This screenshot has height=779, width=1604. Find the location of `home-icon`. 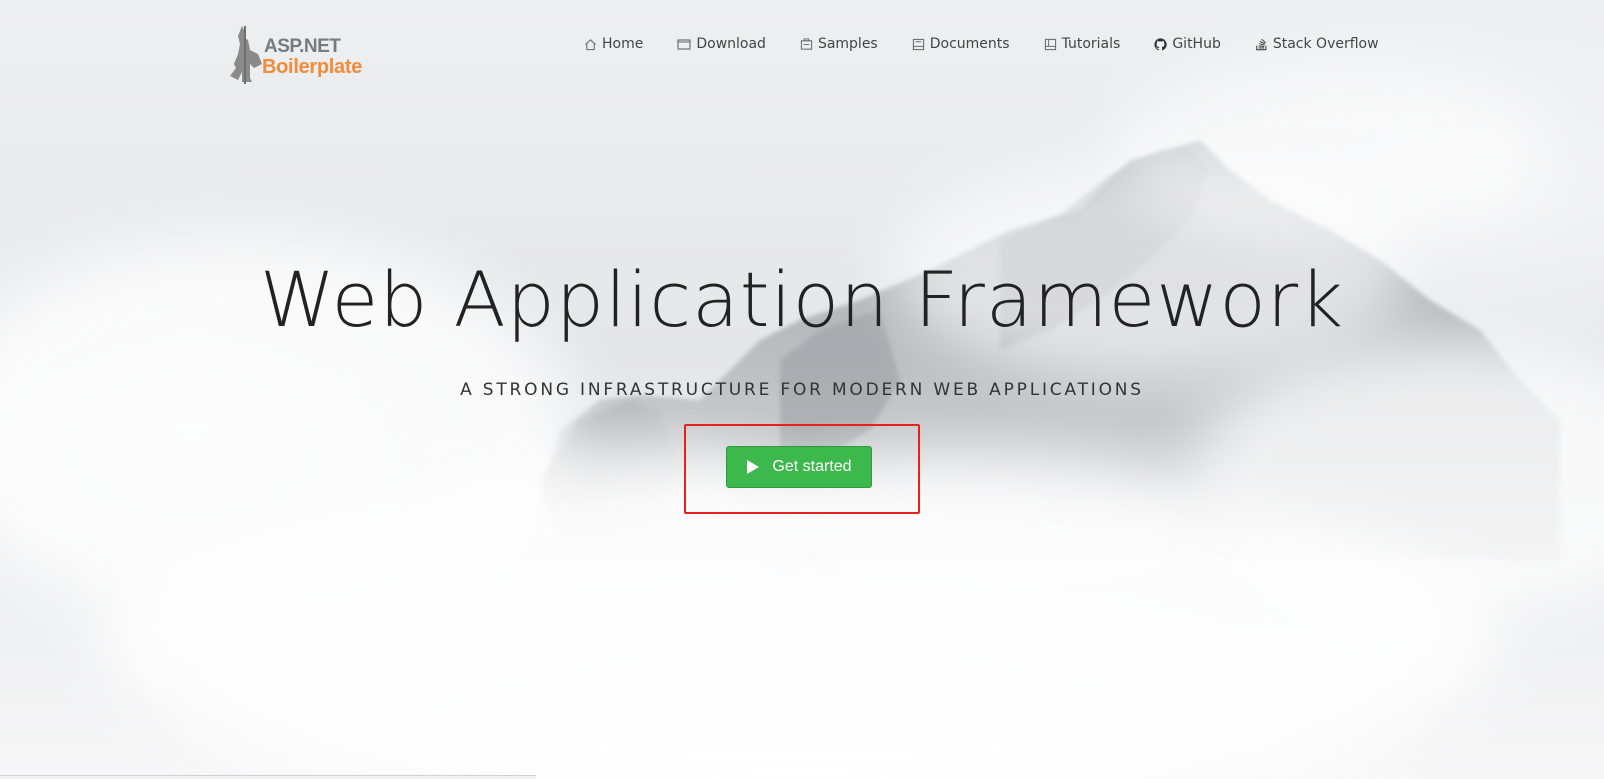

home-icon is located at coordinates (590, 44).